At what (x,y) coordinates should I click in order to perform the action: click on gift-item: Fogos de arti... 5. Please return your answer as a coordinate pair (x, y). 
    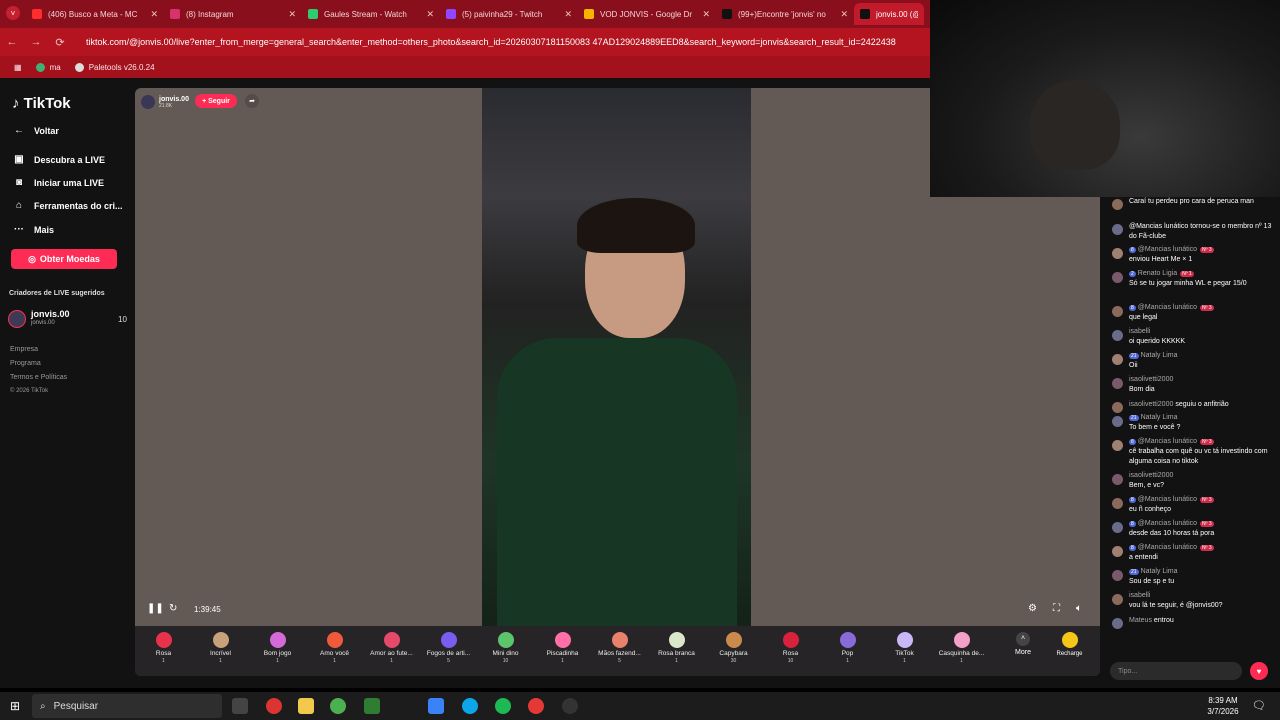
    Looking at the image, I should click on (448, 651).